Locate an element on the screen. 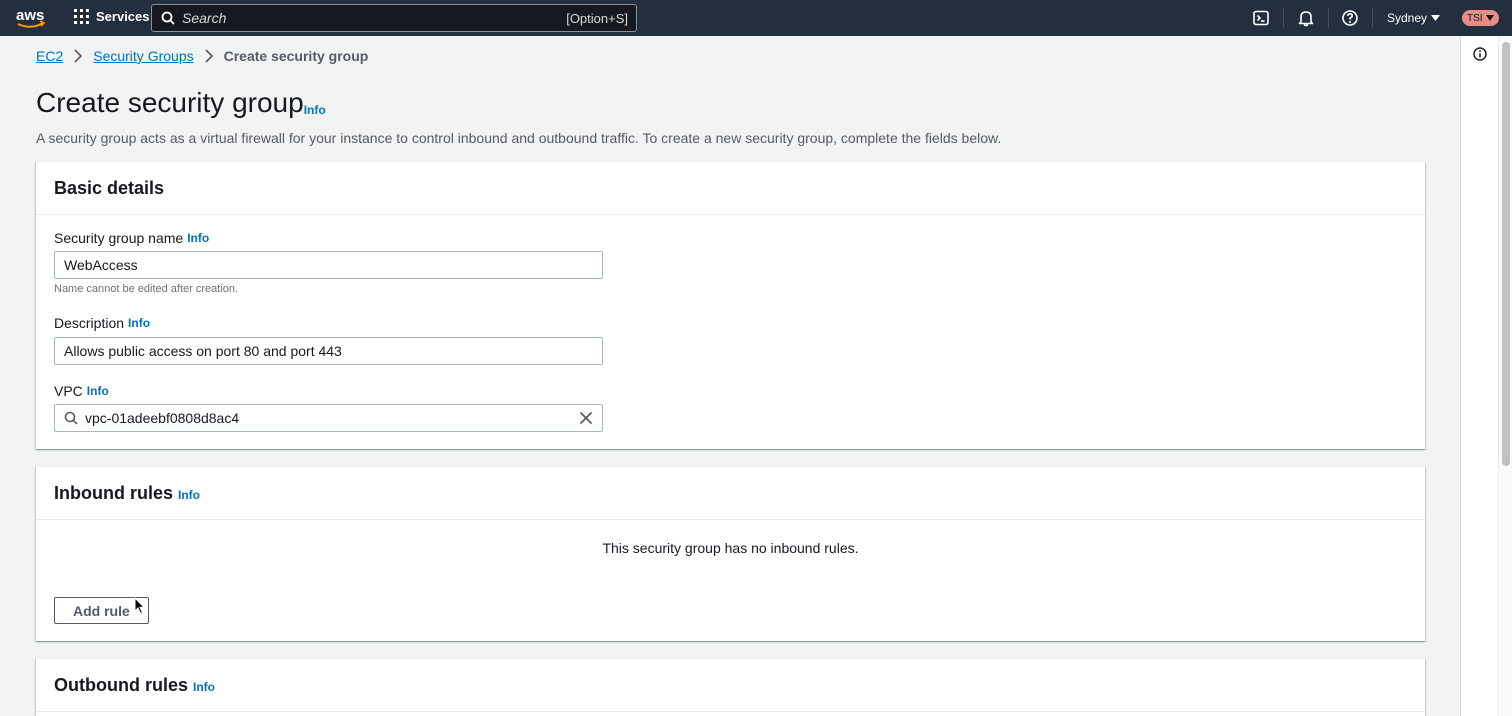 The width and height of the screenshot is (1512, 716). basic-details-header: Basic details is located at coordinates (730, 188).